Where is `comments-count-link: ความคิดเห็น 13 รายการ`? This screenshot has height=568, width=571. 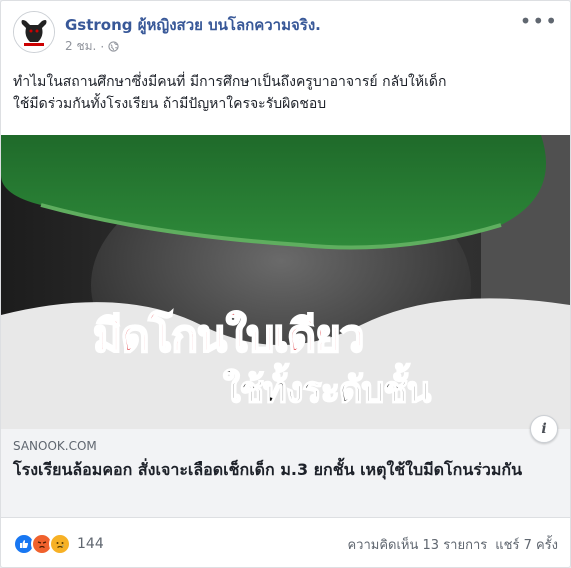 comments-count-link: ความคิดเห็น 13 รายการ is located at coordinates (417, 544).